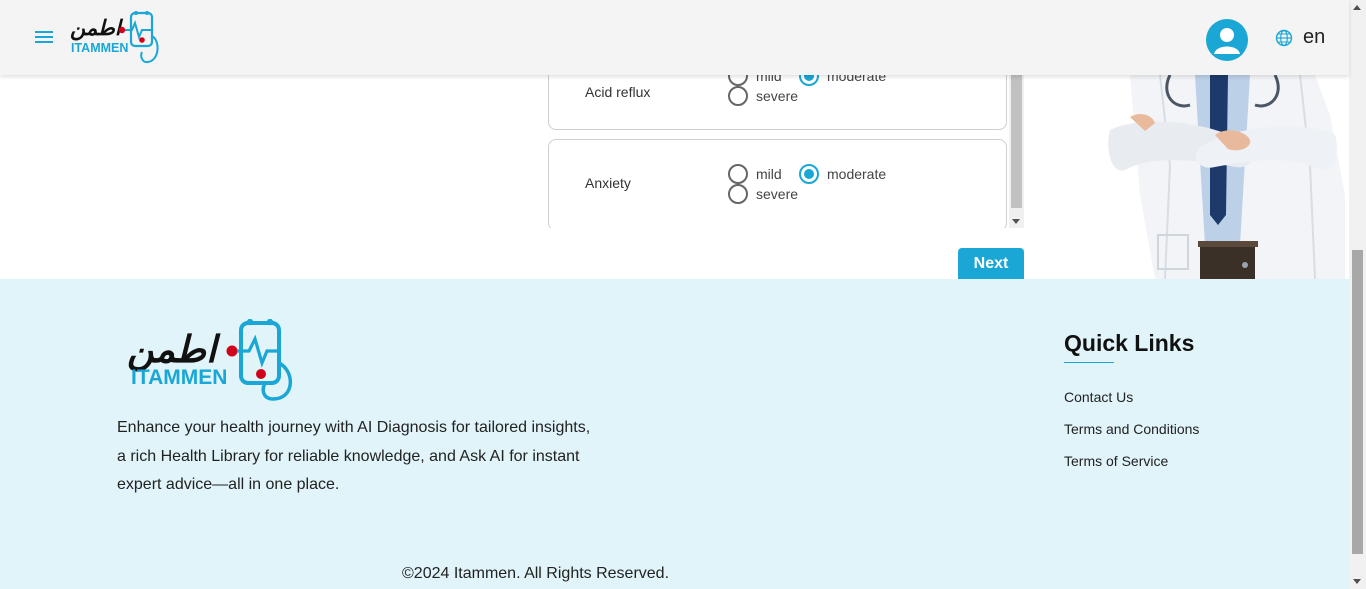 The height and width of the screenshot is (589, 1366). I want to click on user-avatar-icon, so click(1227, 40).